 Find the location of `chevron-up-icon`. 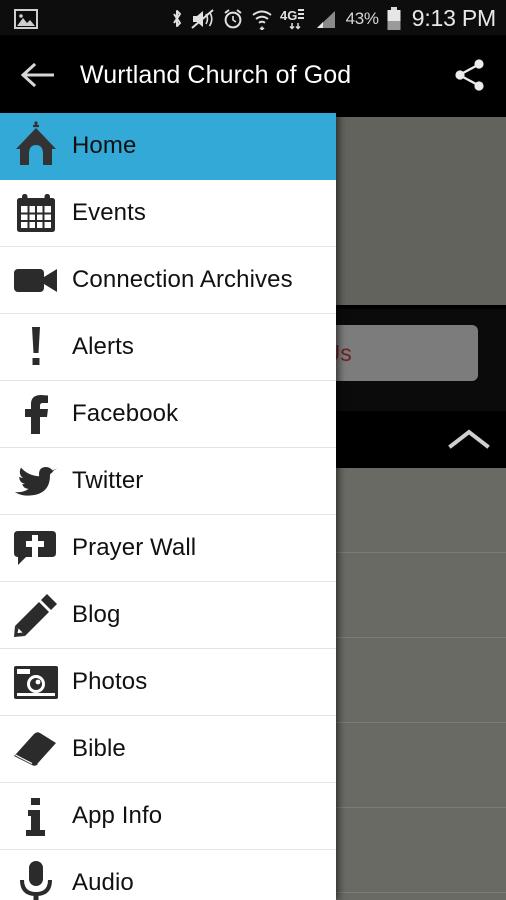

chevron-up-icon is located at coordinates (469, 439).